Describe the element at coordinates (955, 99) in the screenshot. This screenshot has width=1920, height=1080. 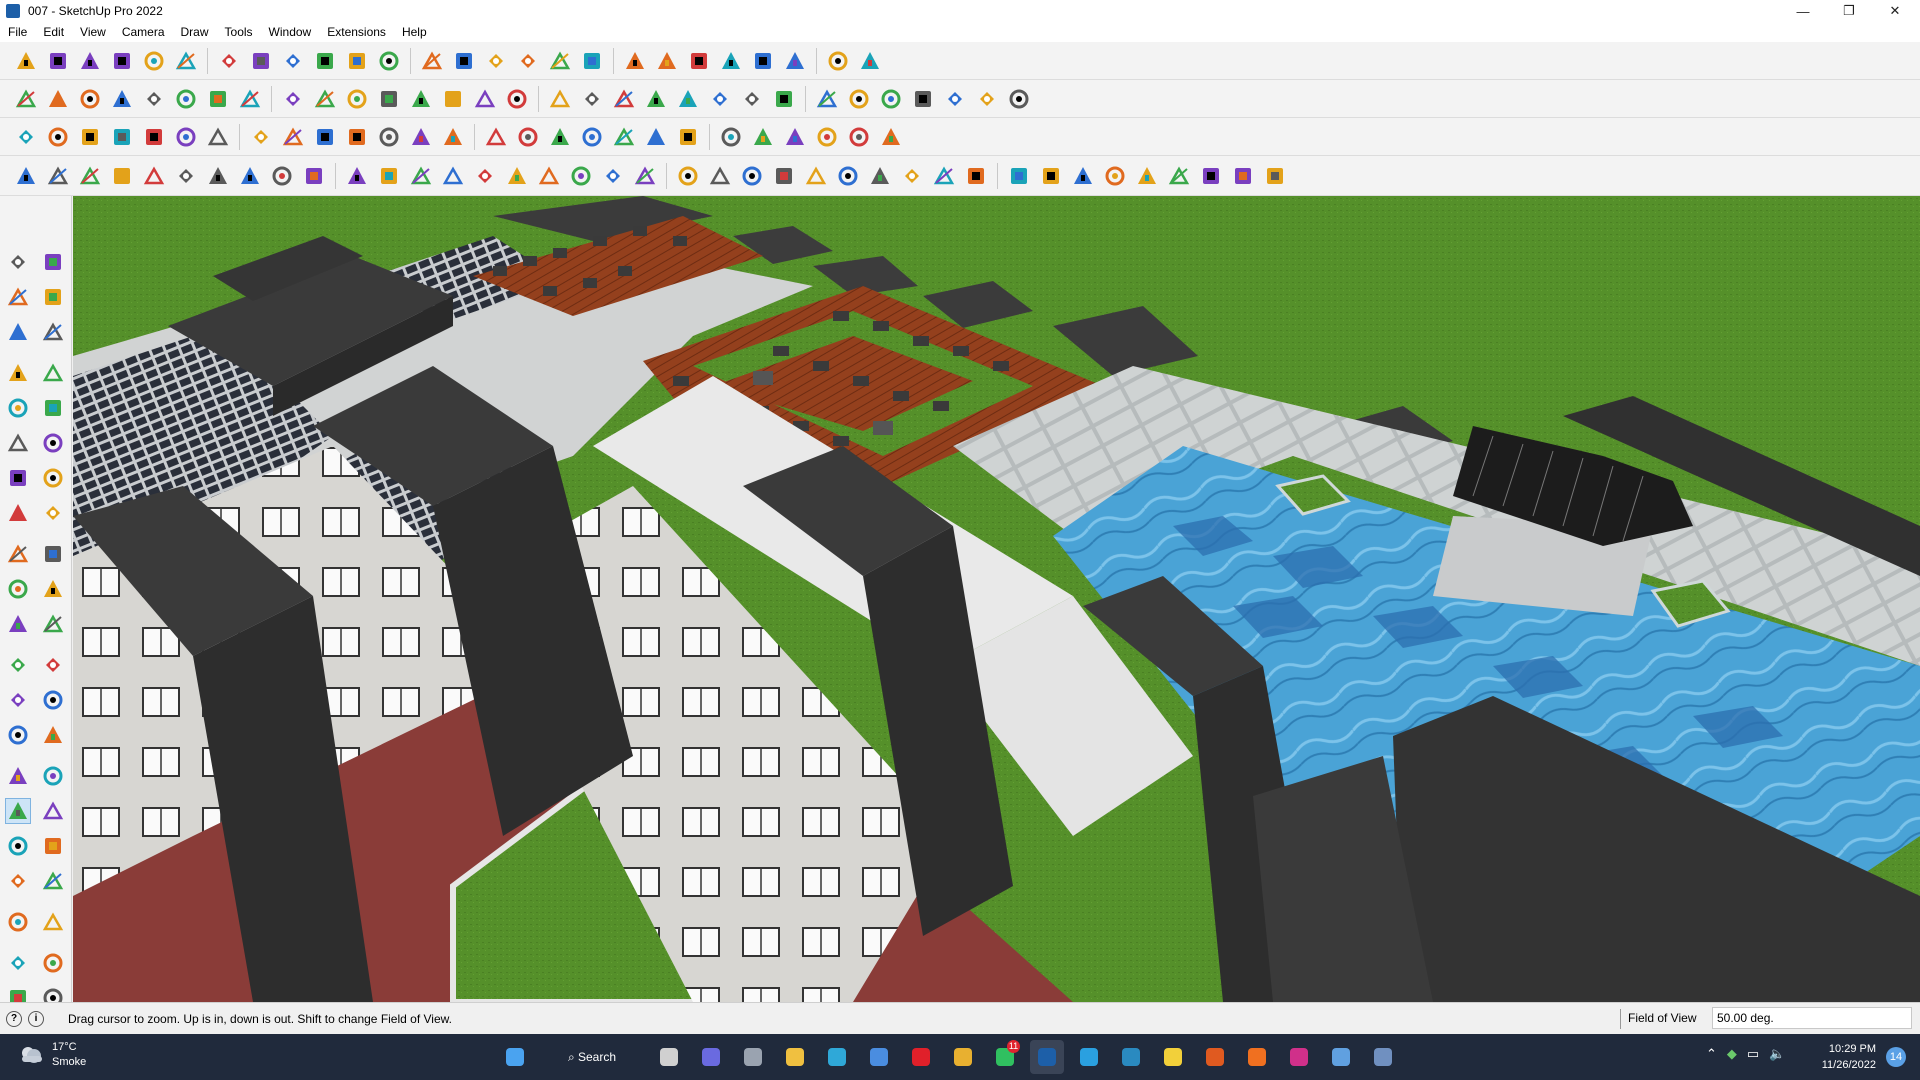
I see `magenta-pin-icon` at that location.